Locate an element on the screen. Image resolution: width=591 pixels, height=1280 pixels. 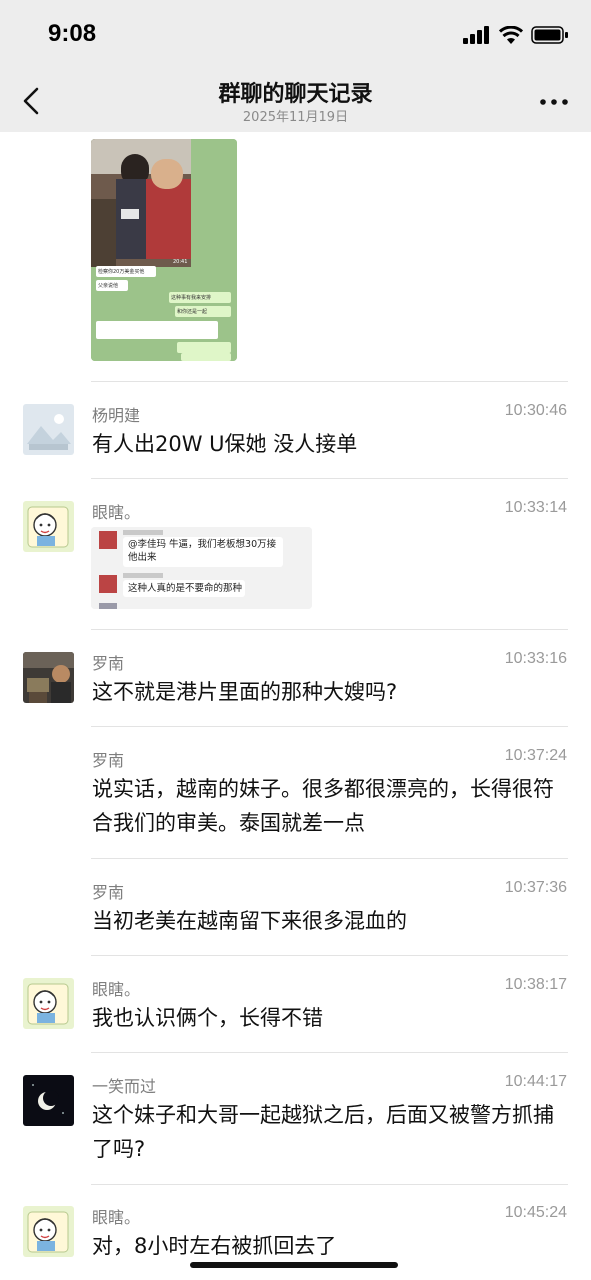
message-time: 10:44:17 is located at coordinates (535, 1081).